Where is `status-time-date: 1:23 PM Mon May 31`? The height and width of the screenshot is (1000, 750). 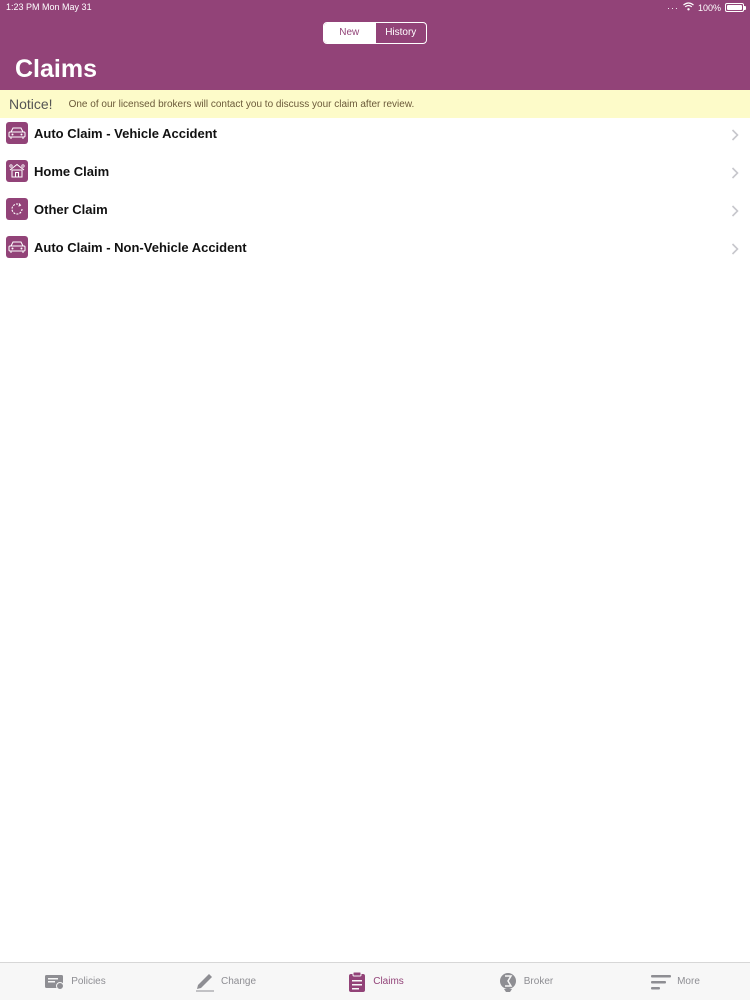 status-time-date: 1:23 PM Mon May 31 is located at coordinates (49, 7).